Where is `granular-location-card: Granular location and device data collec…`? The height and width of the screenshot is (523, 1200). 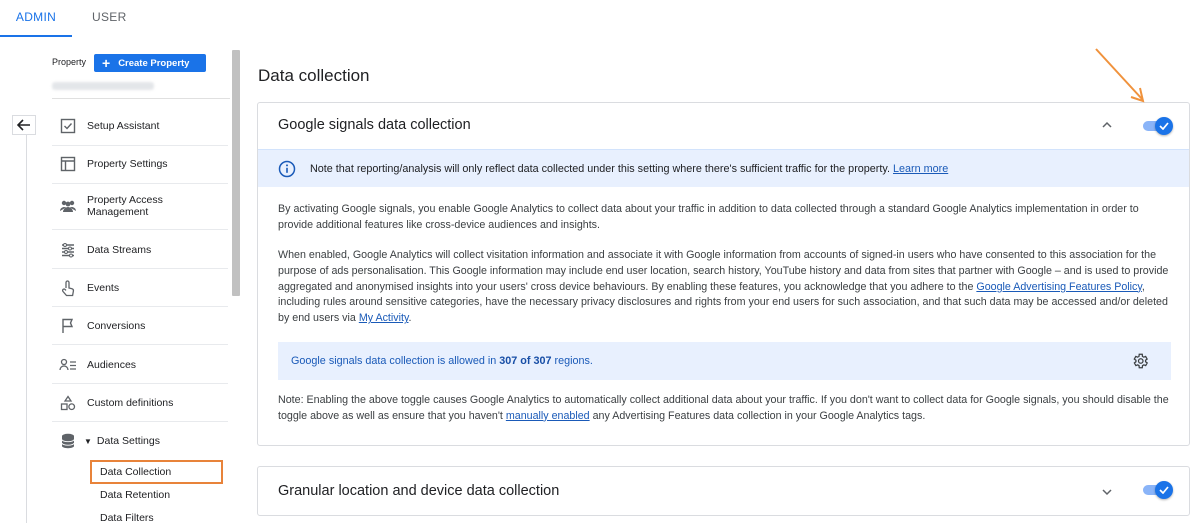
granular-location-card: Granular location and device data collec… is located at coordinates (723, 491).